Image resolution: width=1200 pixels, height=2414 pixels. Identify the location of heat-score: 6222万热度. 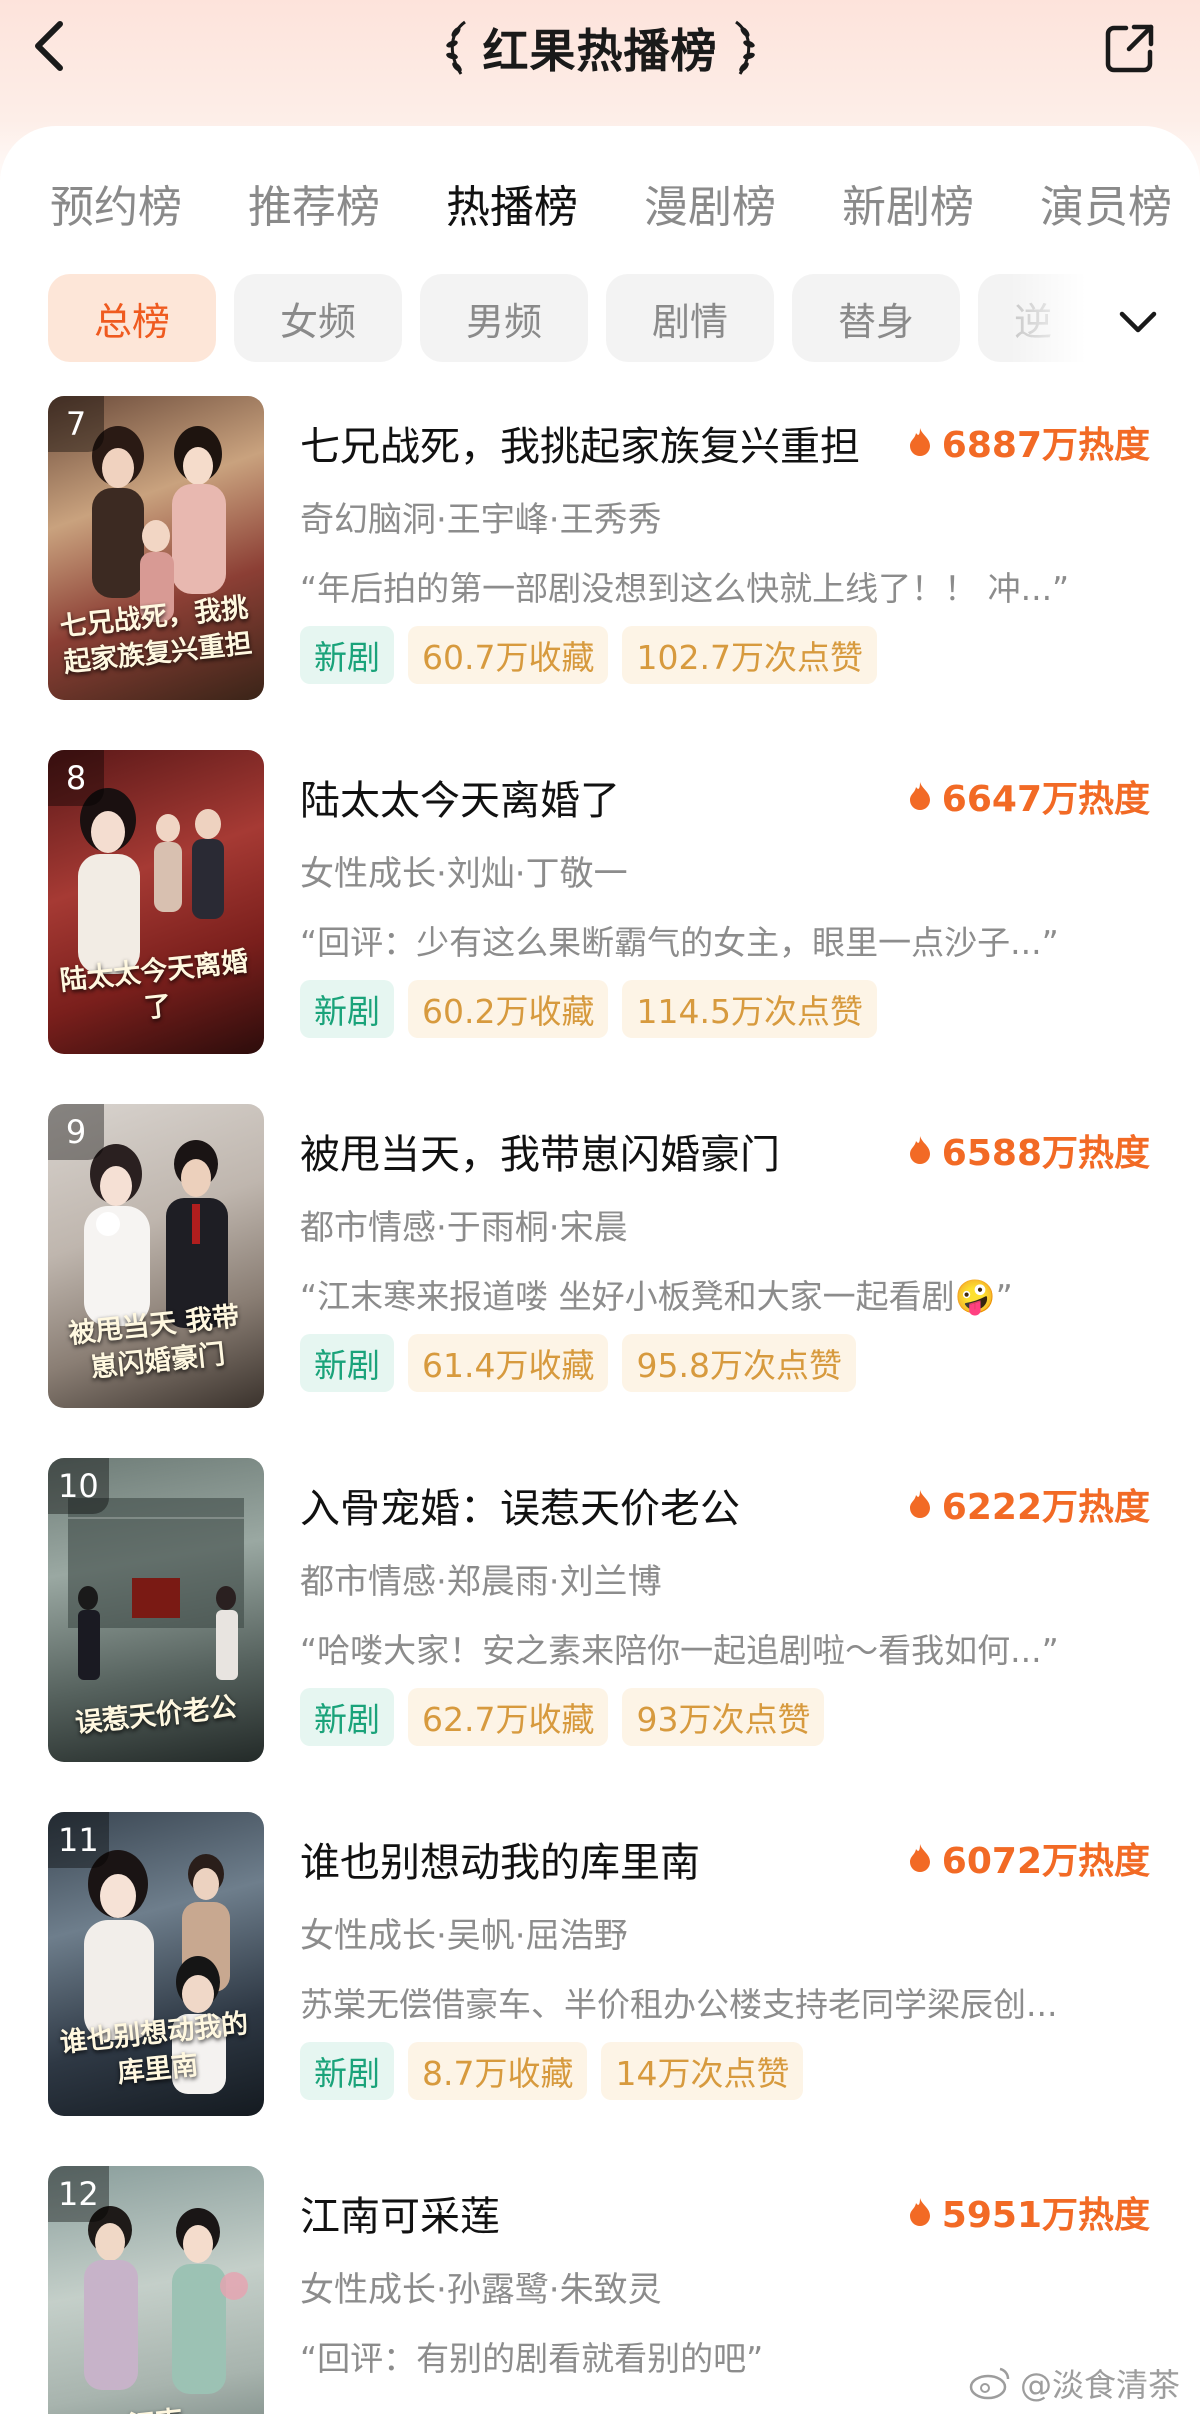
(1029, 1504).